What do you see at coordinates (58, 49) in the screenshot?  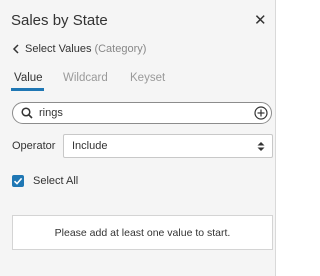 I see `back-label: Select Values` at bounding box center [58, 49].